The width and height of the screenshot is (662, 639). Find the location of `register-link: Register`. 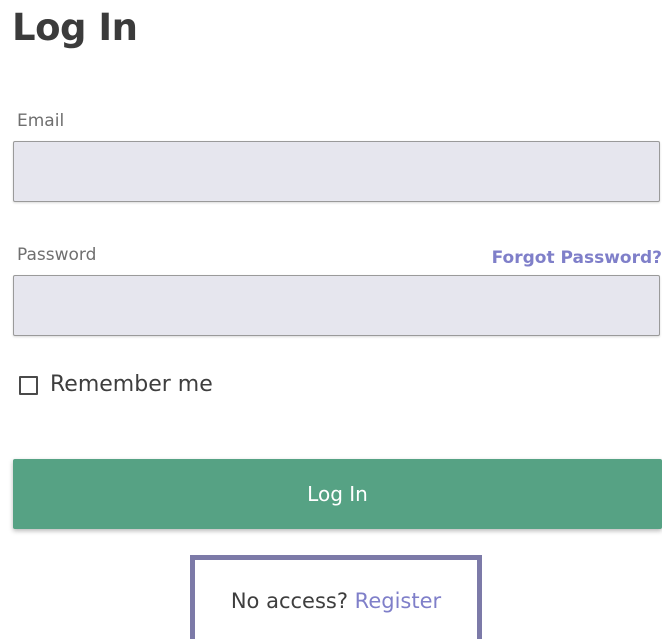

register-link: Register is located at coordinates (398, 601).